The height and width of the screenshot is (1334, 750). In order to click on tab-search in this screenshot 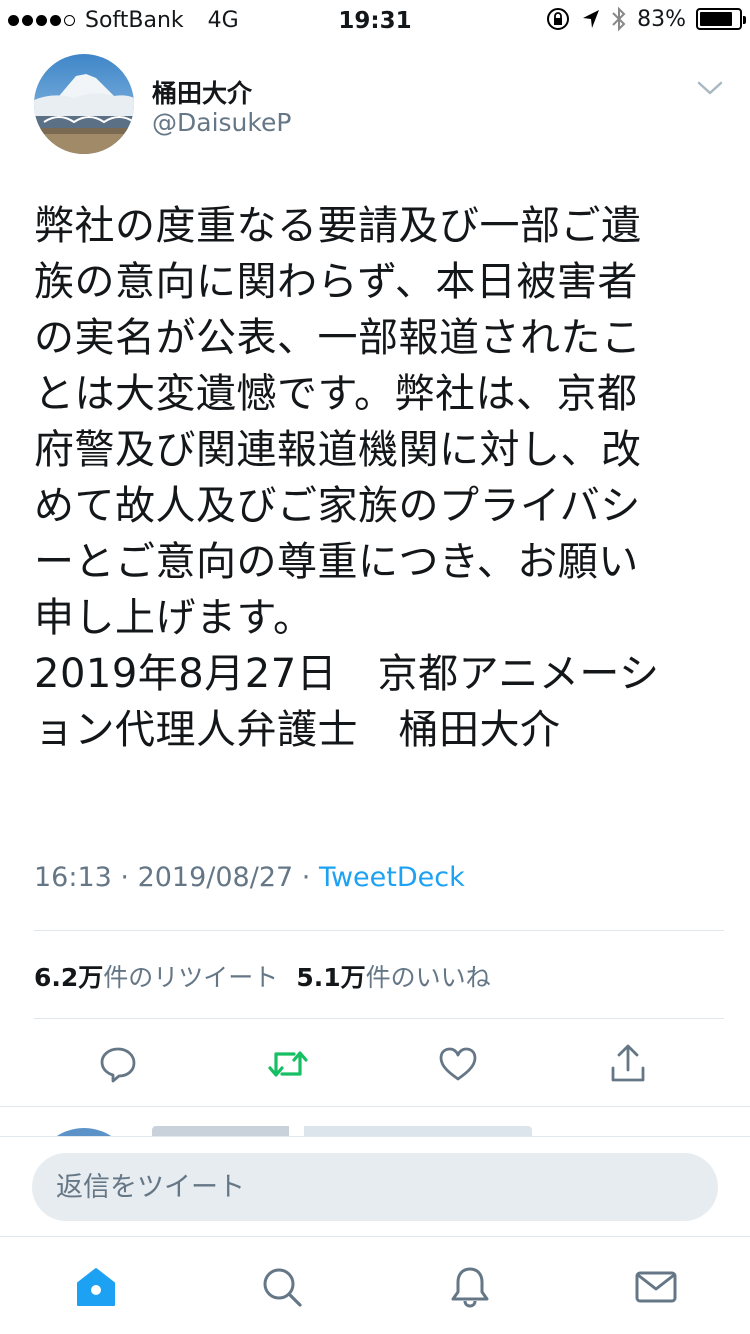, I will do `click(282, 1287)`.